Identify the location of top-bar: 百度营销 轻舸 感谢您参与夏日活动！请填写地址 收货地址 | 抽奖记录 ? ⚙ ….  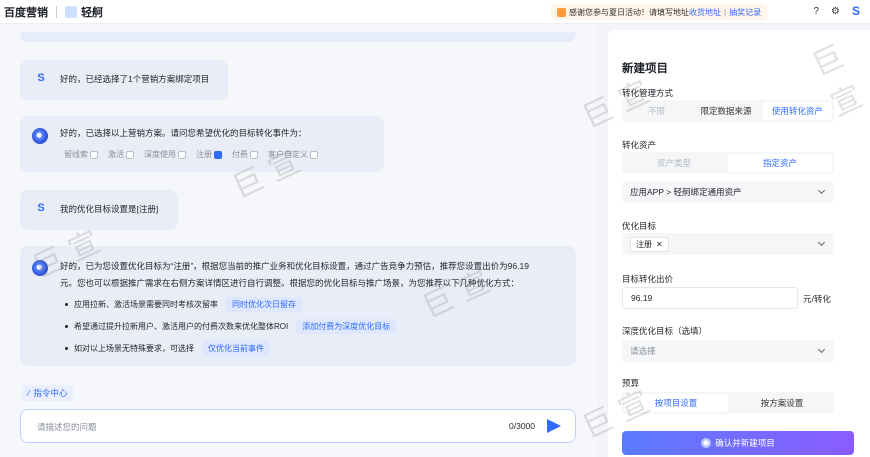
(435, 12).